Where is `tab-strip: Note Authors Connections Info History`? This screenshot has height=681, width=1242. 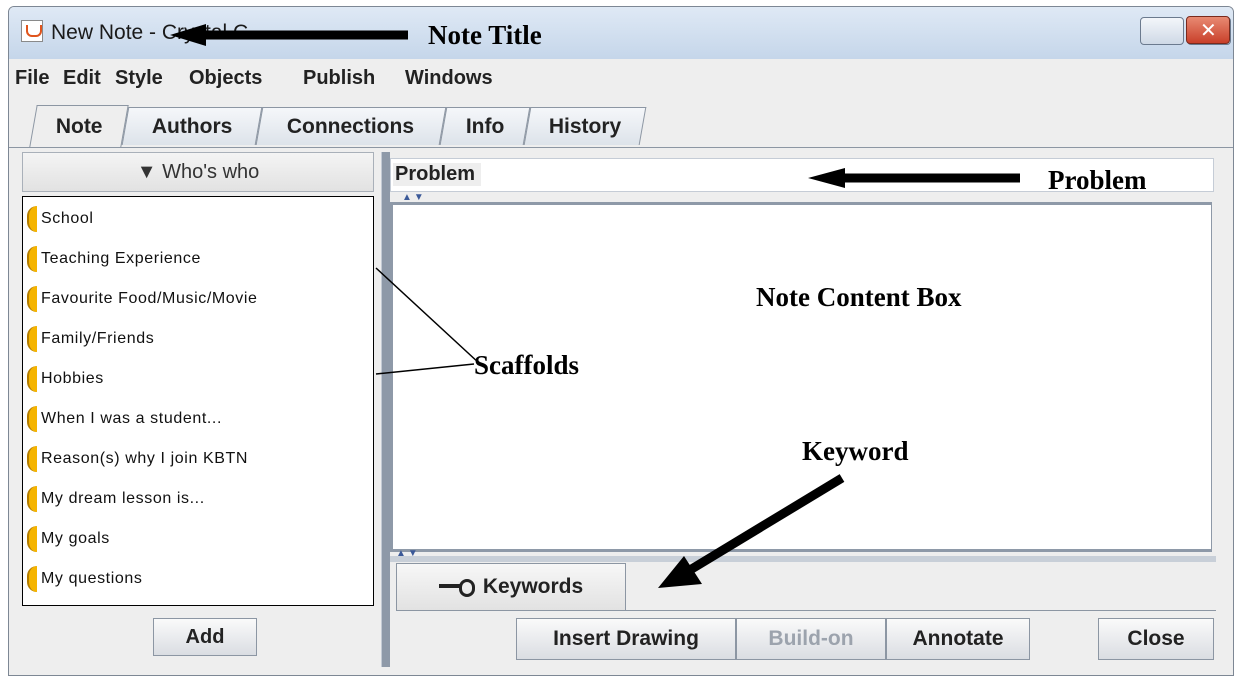 tab-strip: Note Authors Connections Info History is located at coordinates (621, 125).